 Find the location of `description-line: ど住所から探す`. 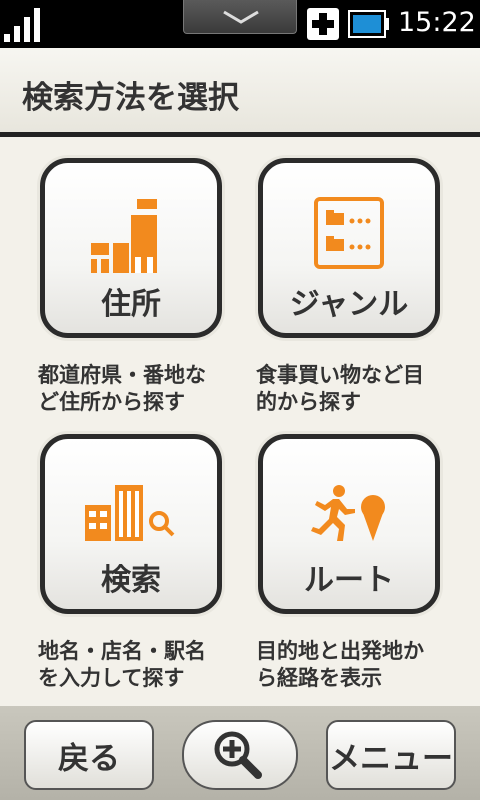

description-line: ど住所から探す is located at coordinates (111, 402).